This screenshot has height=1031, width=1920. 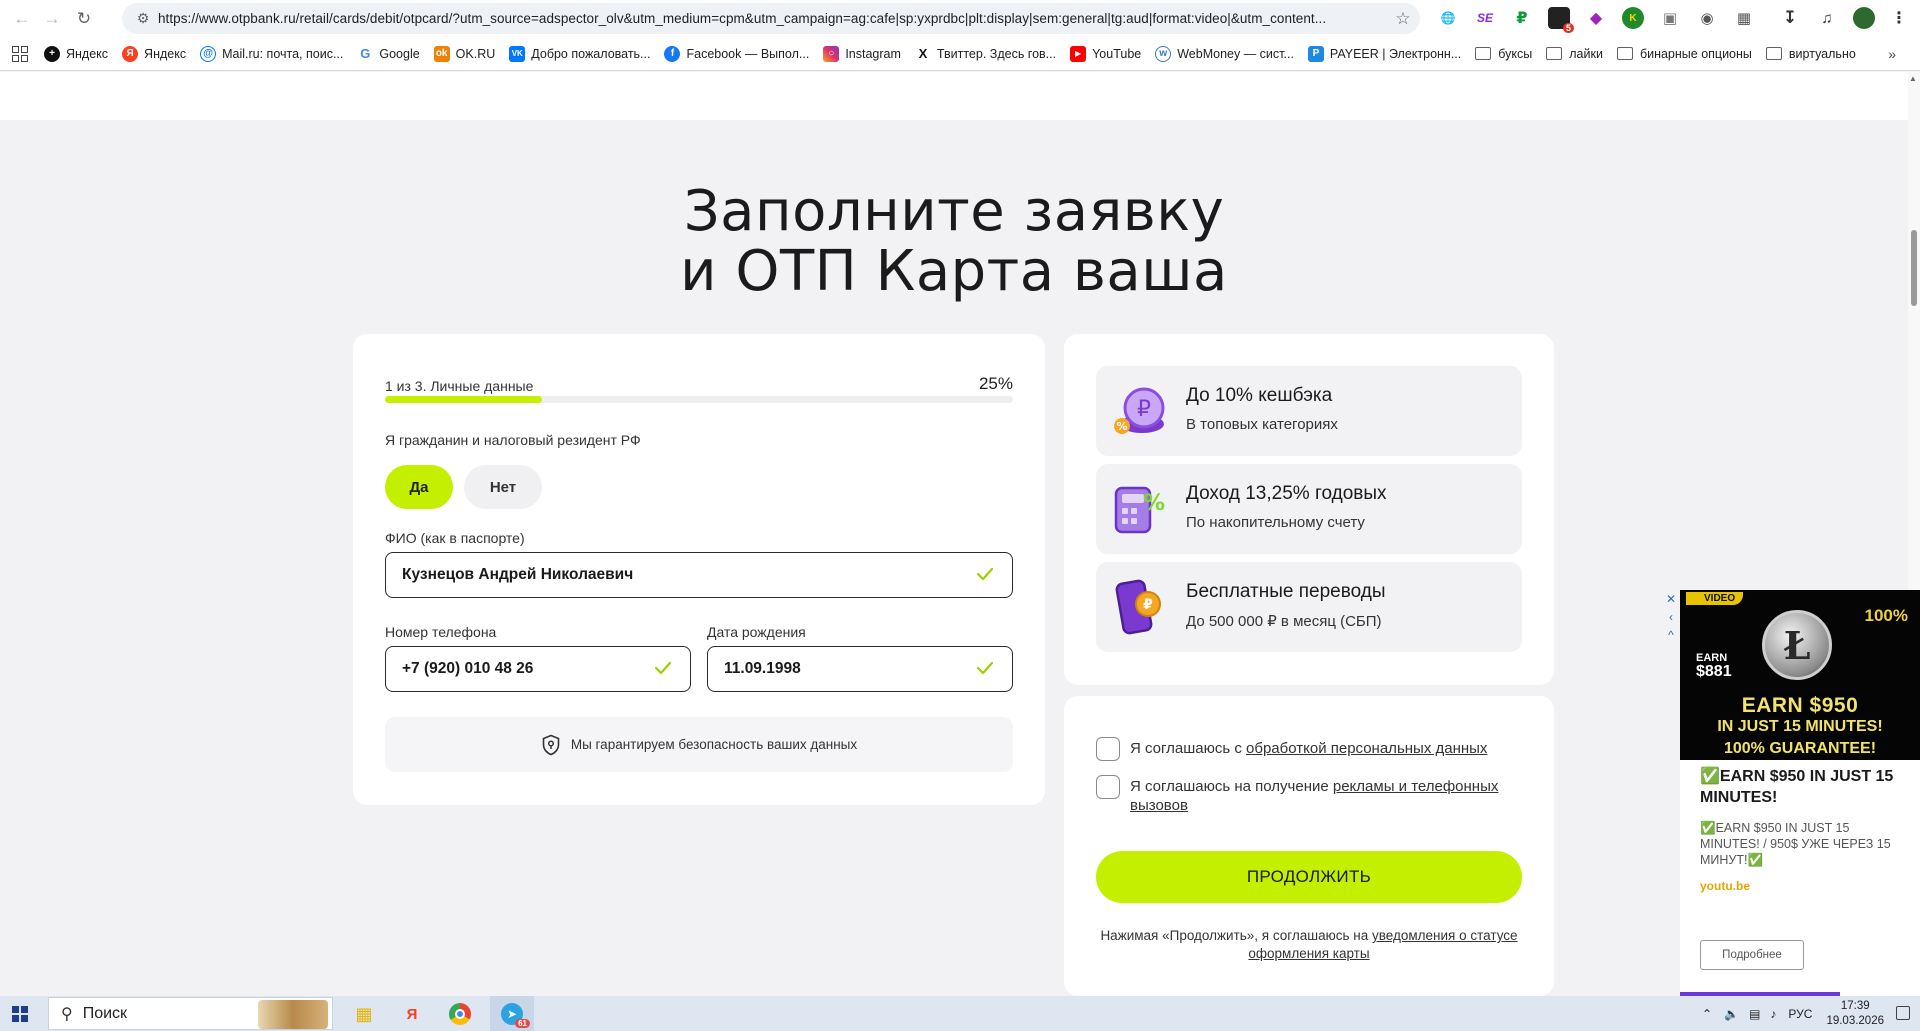 What do you see at coordinates (22, 19) in the screenshot?
I see `back-icon: ←` at bounding box center [22, 19].